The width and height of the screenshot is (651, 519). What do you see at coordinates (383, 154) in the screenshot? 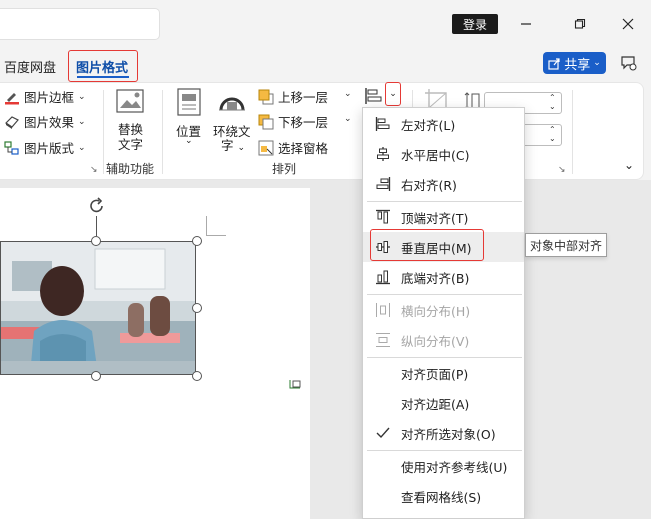
I see `align-center-icon` at bounding box center [383, 154].